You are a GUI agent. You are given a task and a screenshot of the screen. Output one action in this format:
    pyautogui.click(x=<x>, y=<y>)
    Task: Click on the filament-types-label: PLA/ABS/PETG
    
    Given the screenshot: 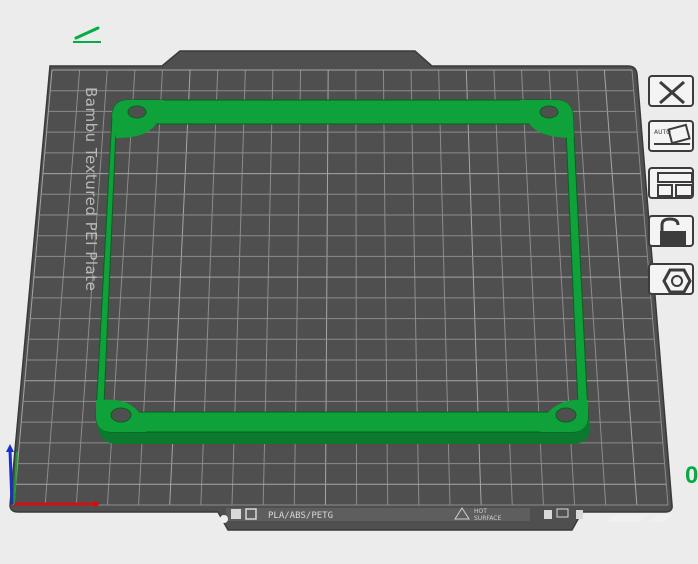 What is the action you would take?
    pyautogui.click(x=300, y=516)
    